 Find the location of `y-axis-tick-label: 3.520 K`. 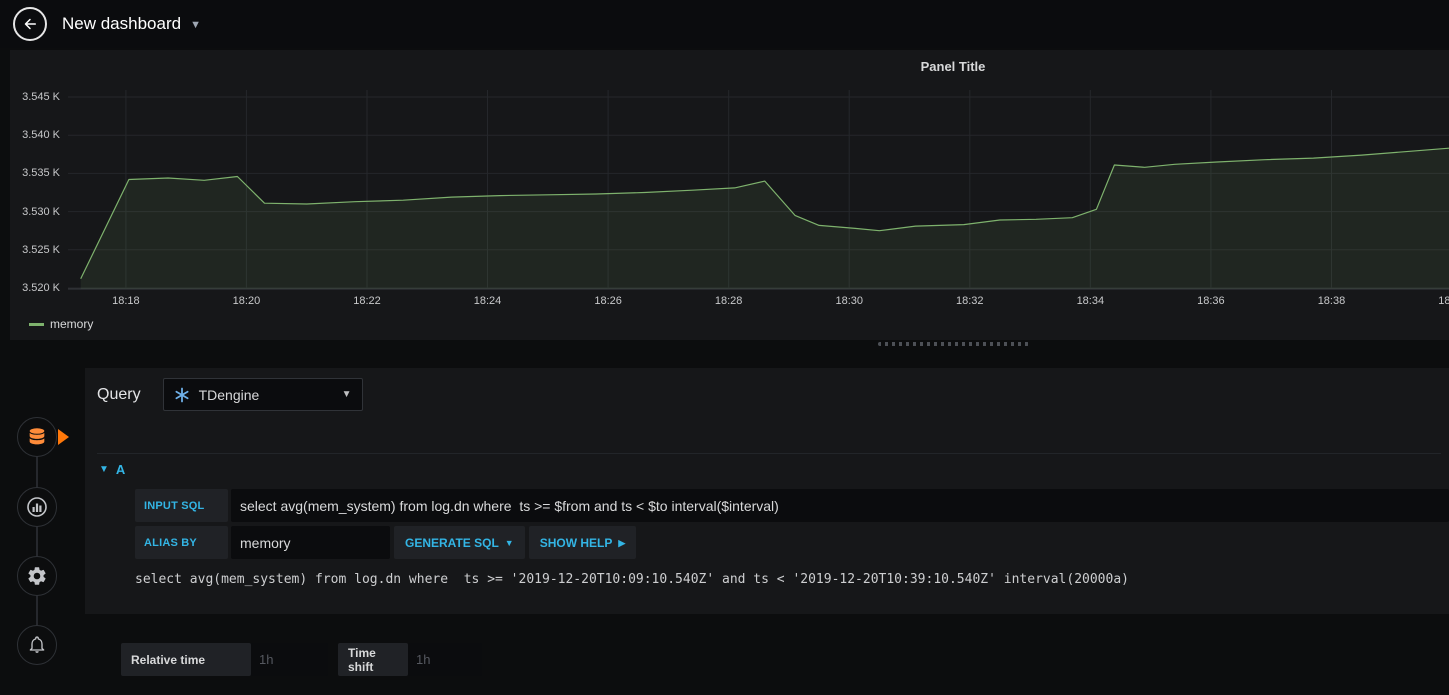

y-axis-tick-label: 3.520 K is located at coordinates (41, 288).